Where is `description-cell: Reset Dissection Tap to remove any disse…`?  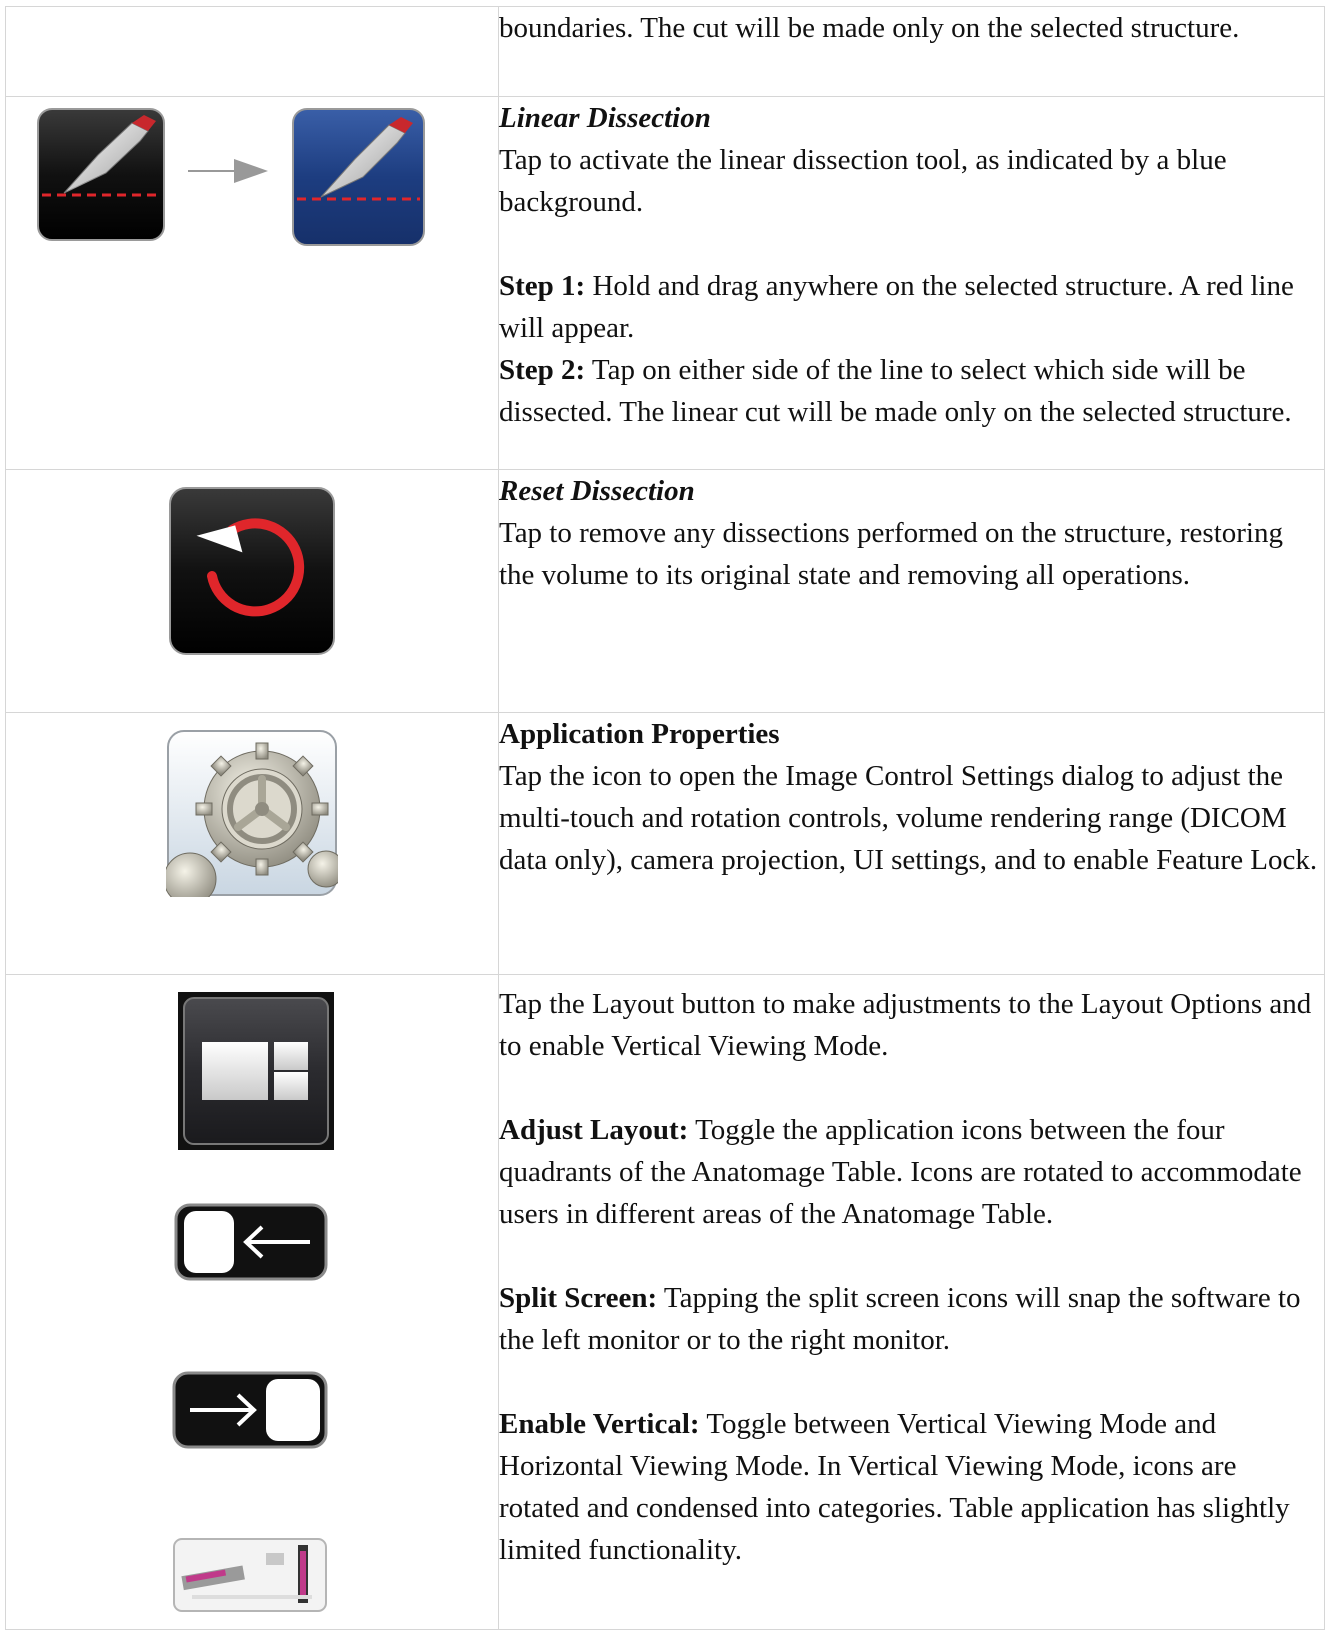
description-cell: Reset Dissection Tap to remove any disse… is located at coordinates (911, 591).